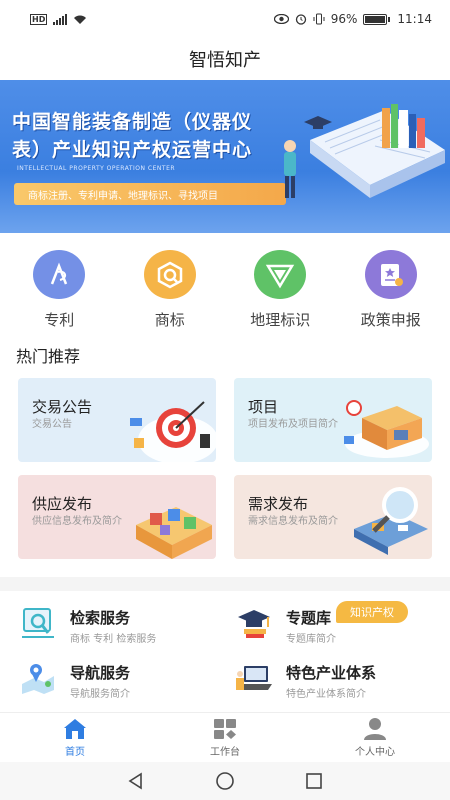 The image size is (450, 800). Describe the element at coordinates (62, 407) in the screenshot. I see `card-title: 交易公告` at that location.